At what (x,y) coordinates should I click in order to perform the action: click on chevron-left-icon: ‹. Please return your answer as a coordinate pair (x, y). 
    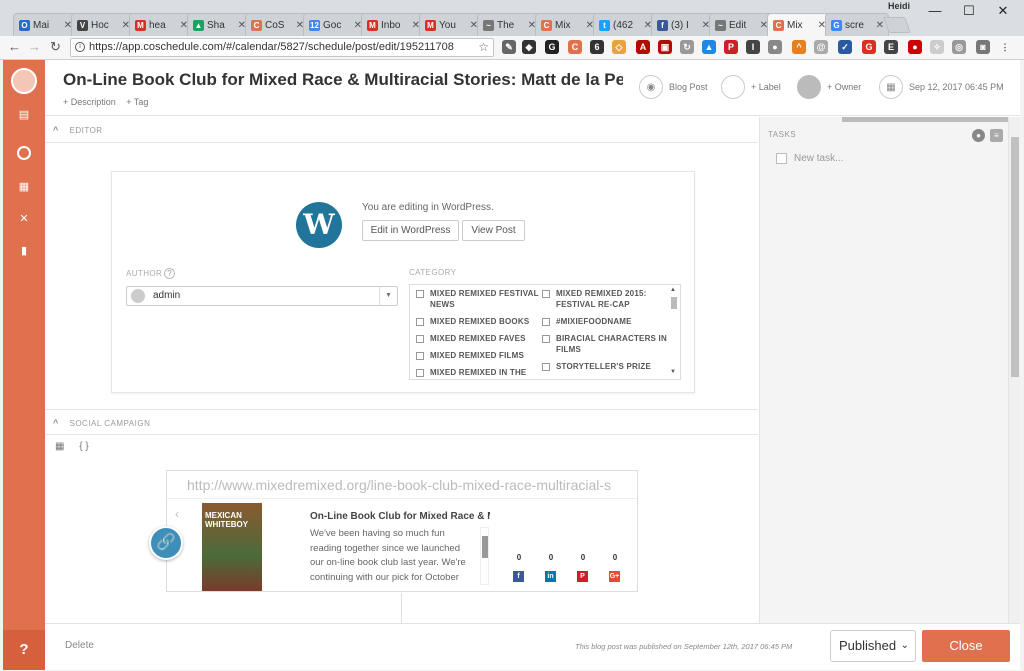
    Looking at the image, I should click on (177, 514).